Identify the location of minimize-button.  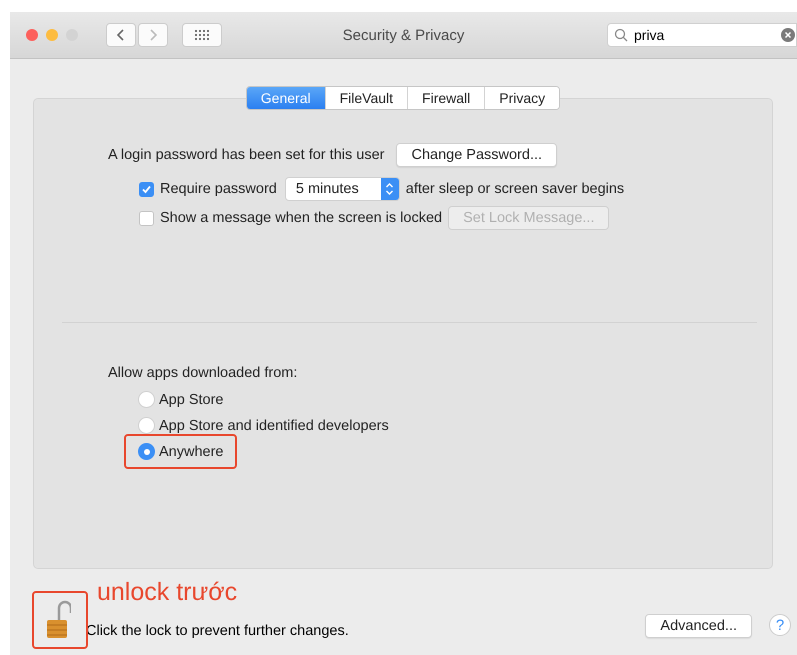
(52, 35).